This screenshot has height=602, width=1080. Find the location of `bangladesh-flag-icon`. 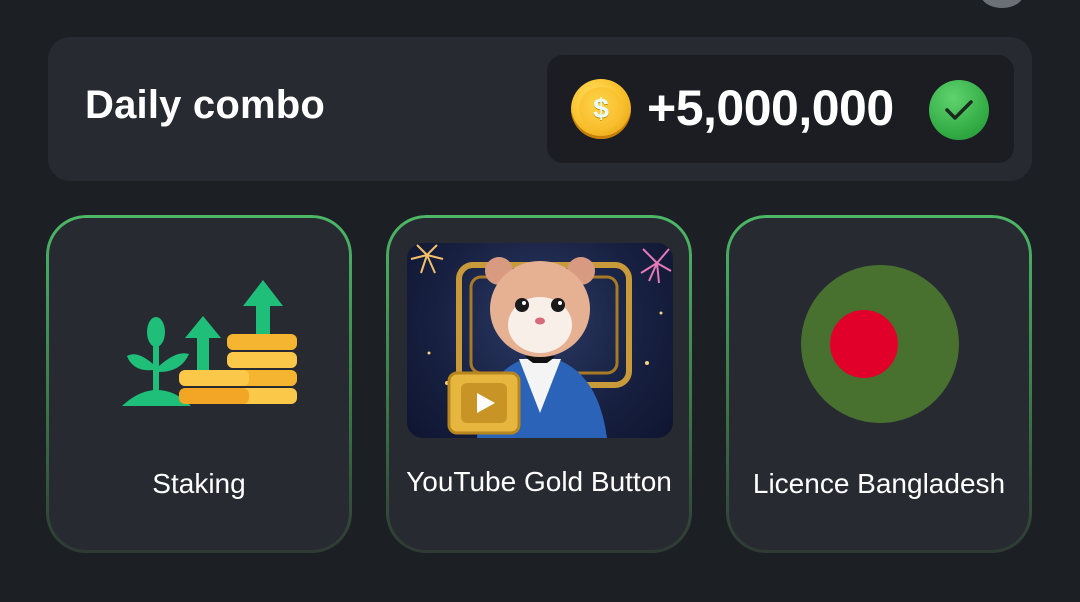

bangladesh-flag-icon is located at coordinates (880, 344).